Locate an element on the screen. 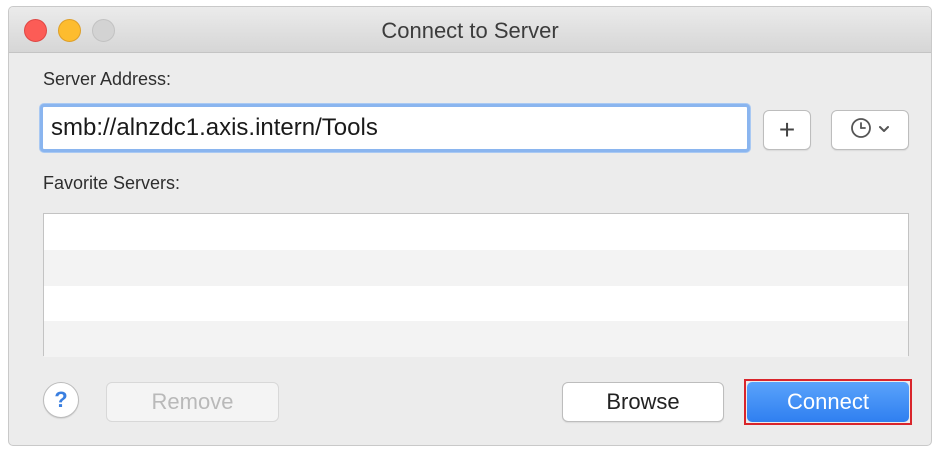 The width and height of the screenshot is (939, 450). remove-button: Remove is located at coordinates (192, 402).